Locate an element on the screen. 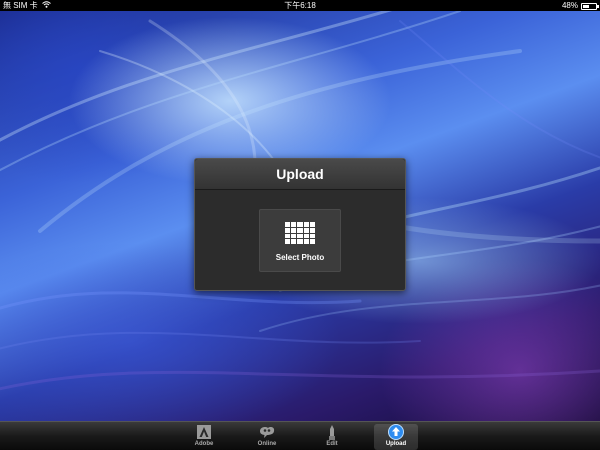  tab-upload: Upload is located at coordinates (396, 437).